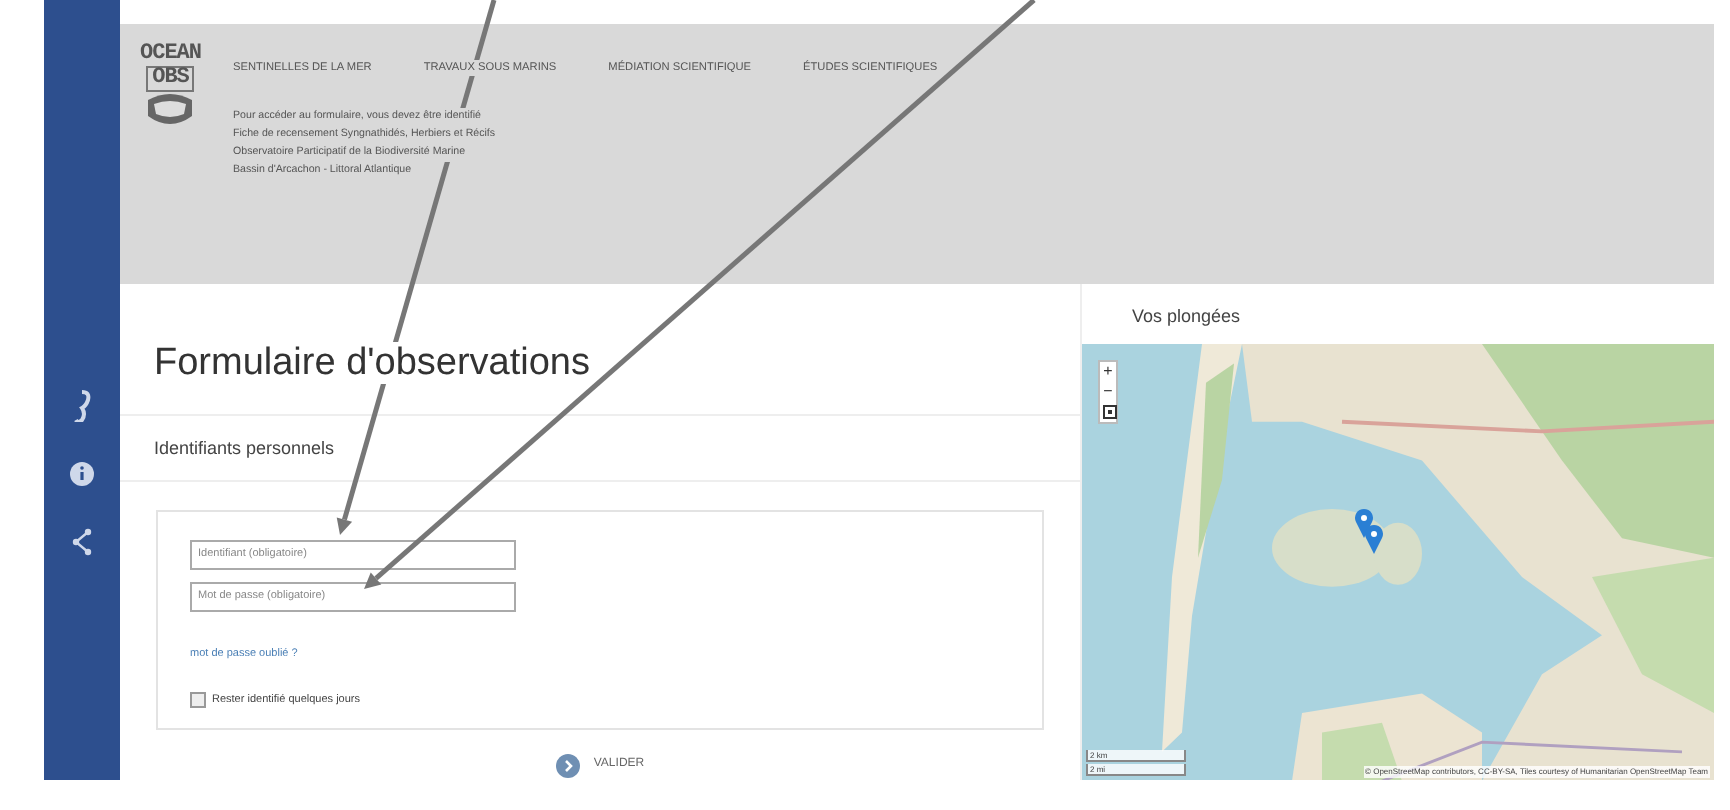 The height and width of the screenshot is (810, 1730). Describe the element at coordinates (82, 542) in the screenshot. I see `share-icon` at that location.